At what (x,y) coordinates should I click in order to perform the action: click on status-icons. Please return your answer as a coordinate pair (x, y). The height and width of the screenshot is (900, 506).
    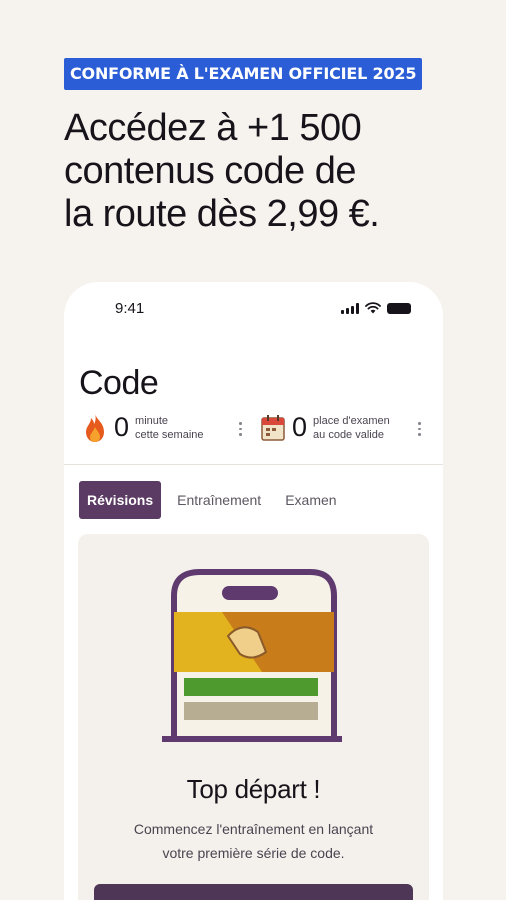
    Looking at the image, I should click on (376, 308).